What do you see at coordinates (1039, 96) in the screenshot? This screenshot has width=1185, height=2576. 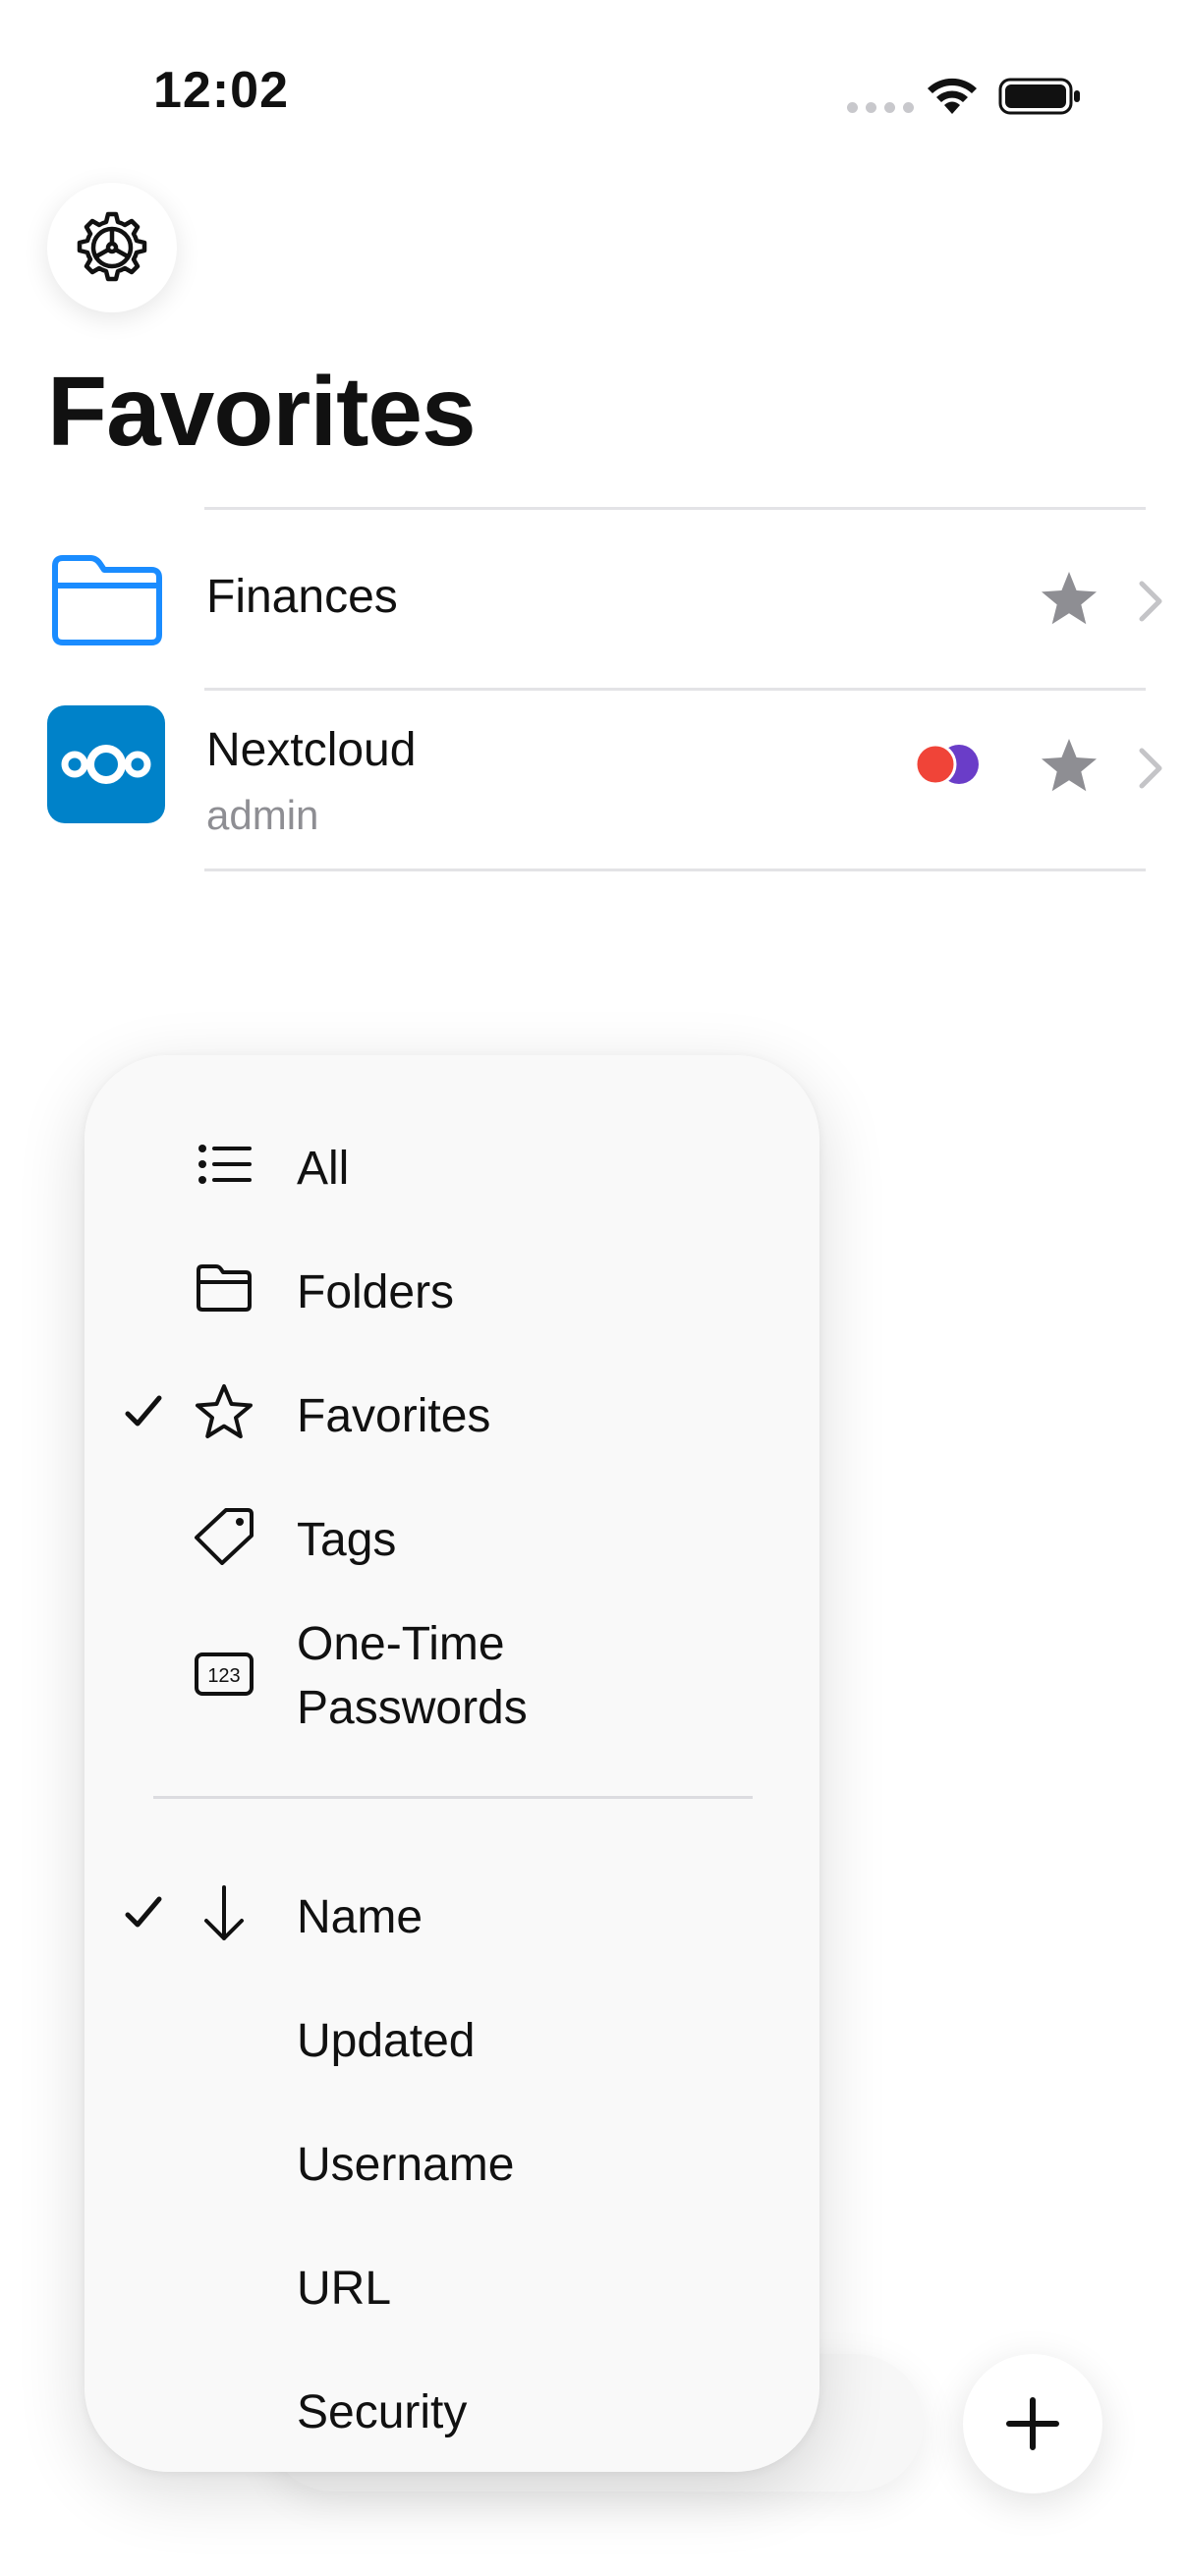 I see `battery-icon` at bounding box center [1039, 96].